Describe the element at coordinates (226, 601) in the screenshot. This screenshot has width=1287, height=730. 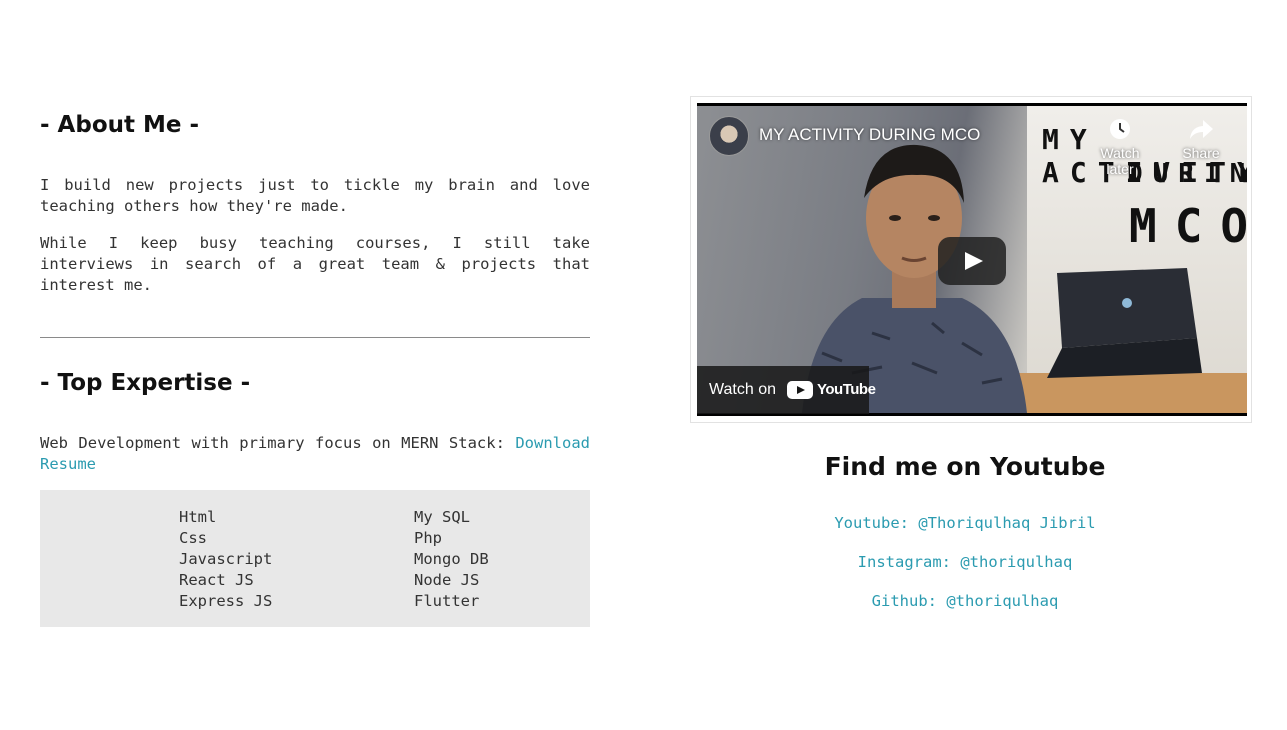
I see `skill-item: Express JS` at that location.